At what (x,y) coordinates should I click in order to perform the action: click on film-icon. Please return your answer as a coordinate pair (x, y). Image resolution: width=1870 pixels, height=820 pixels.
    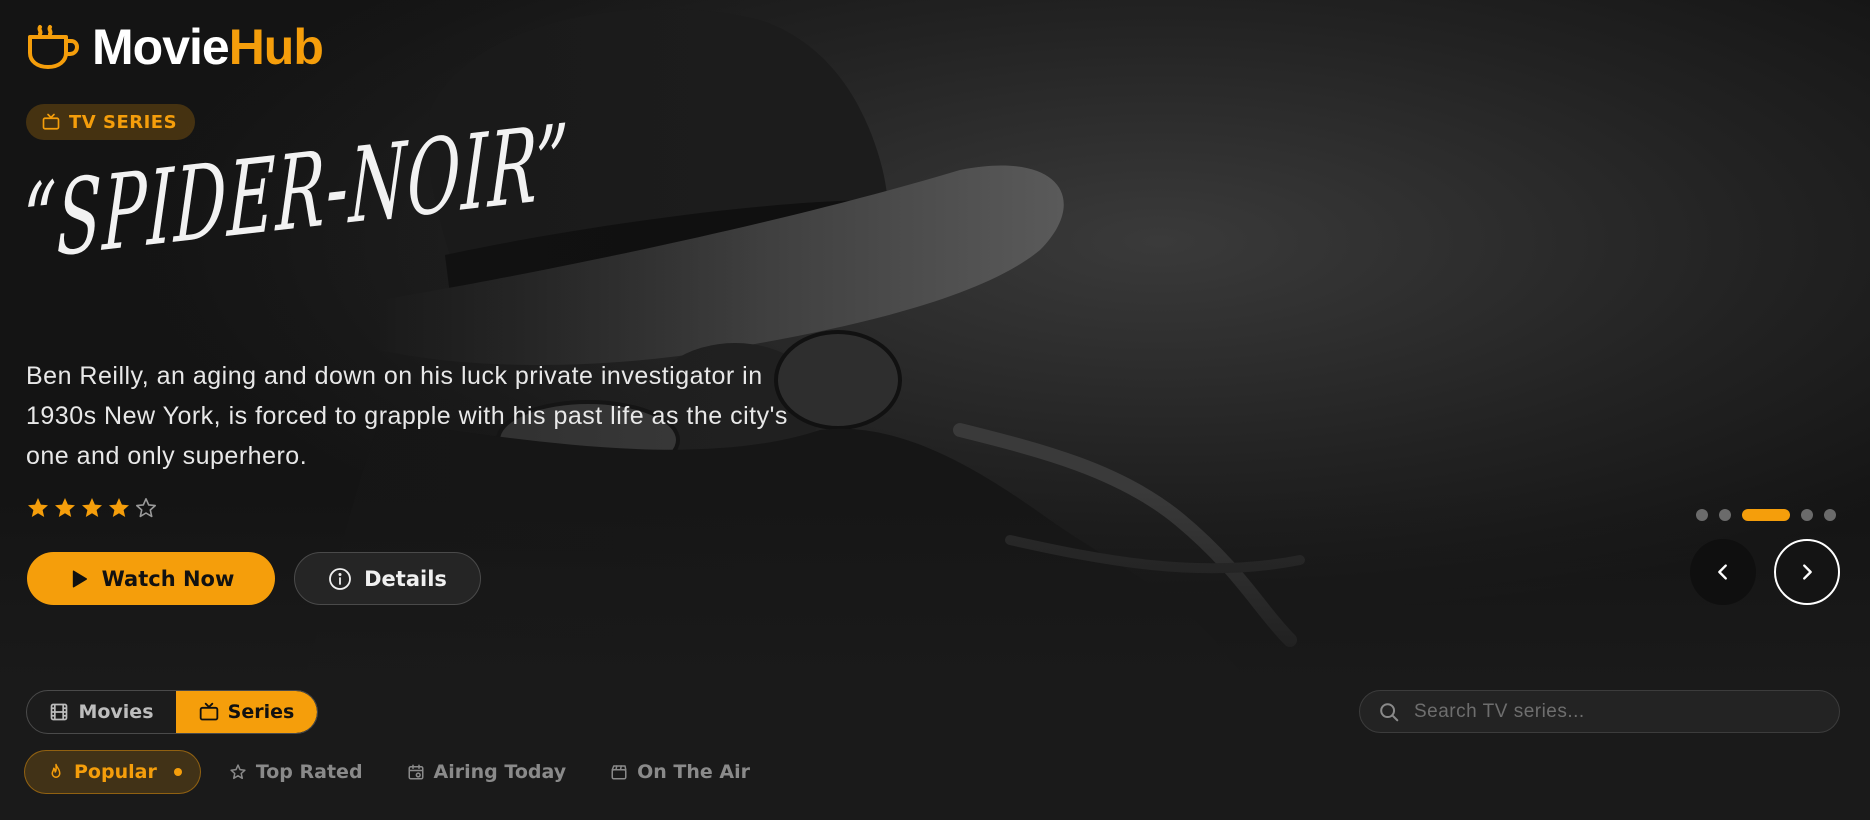
    Looking at the image, I should click on (59, 712).